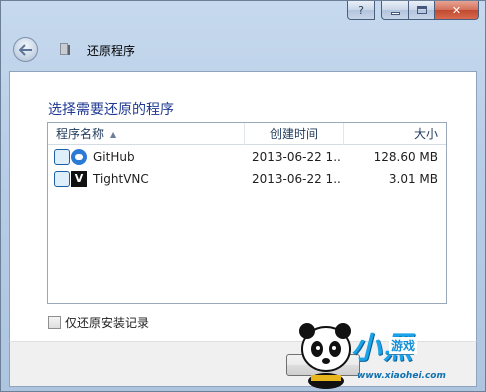 This screenshot has width=486, height=392. I want to click on checkbox-label: 仅还原安装记录, so click(107, 323).